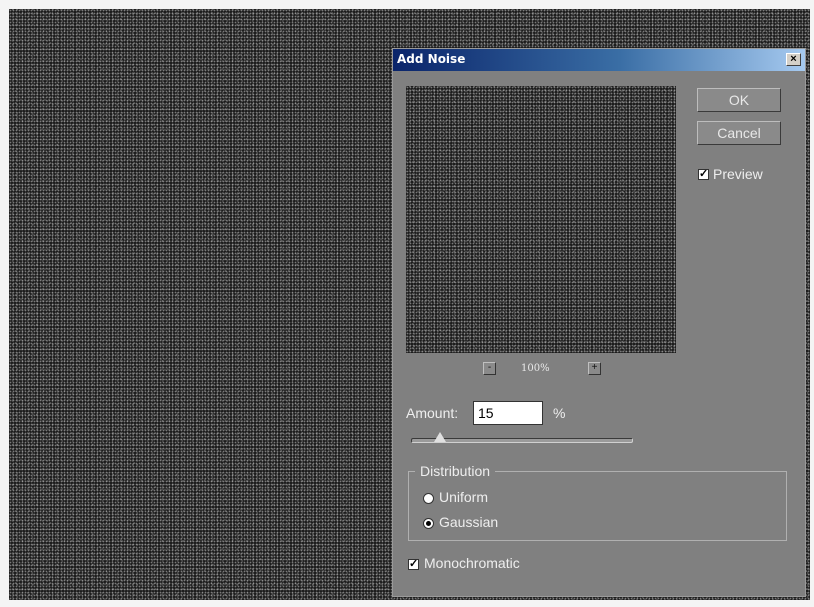 This screenshot has height=607, width=814. I want to click on zoom-level: 100%, so click(535, 368).